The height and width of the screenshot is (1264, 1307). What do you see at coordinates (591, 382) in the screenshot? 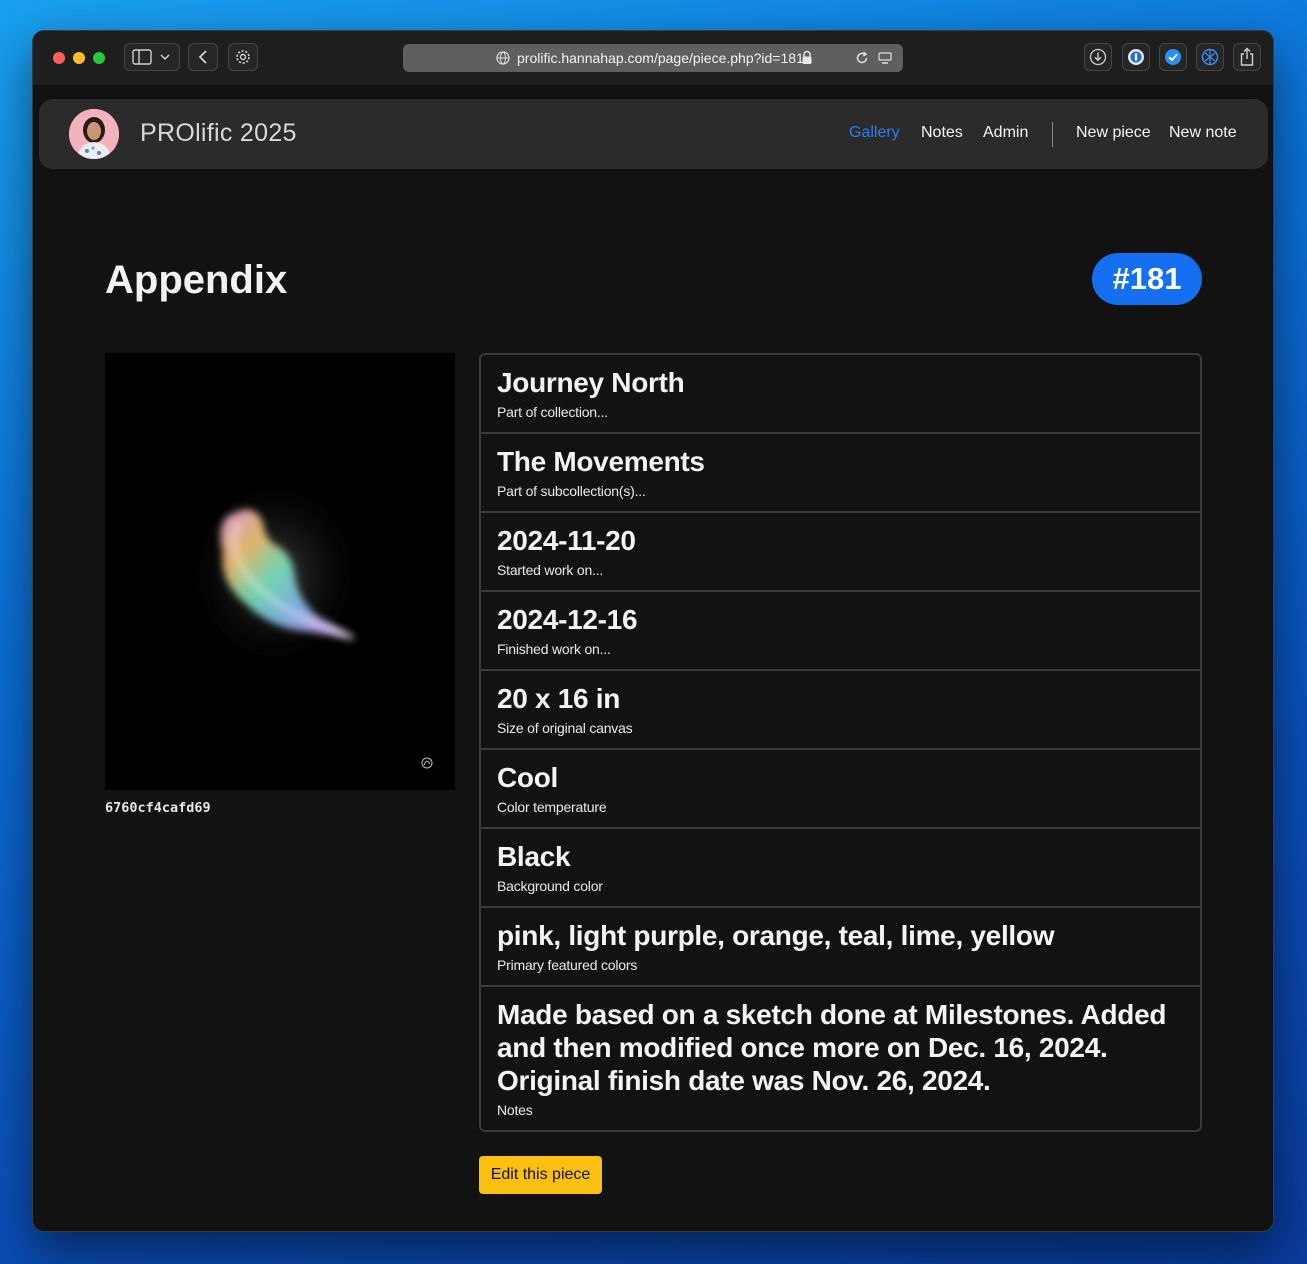
I see `detail-value: Journey North` at bounding box center [591, 382].